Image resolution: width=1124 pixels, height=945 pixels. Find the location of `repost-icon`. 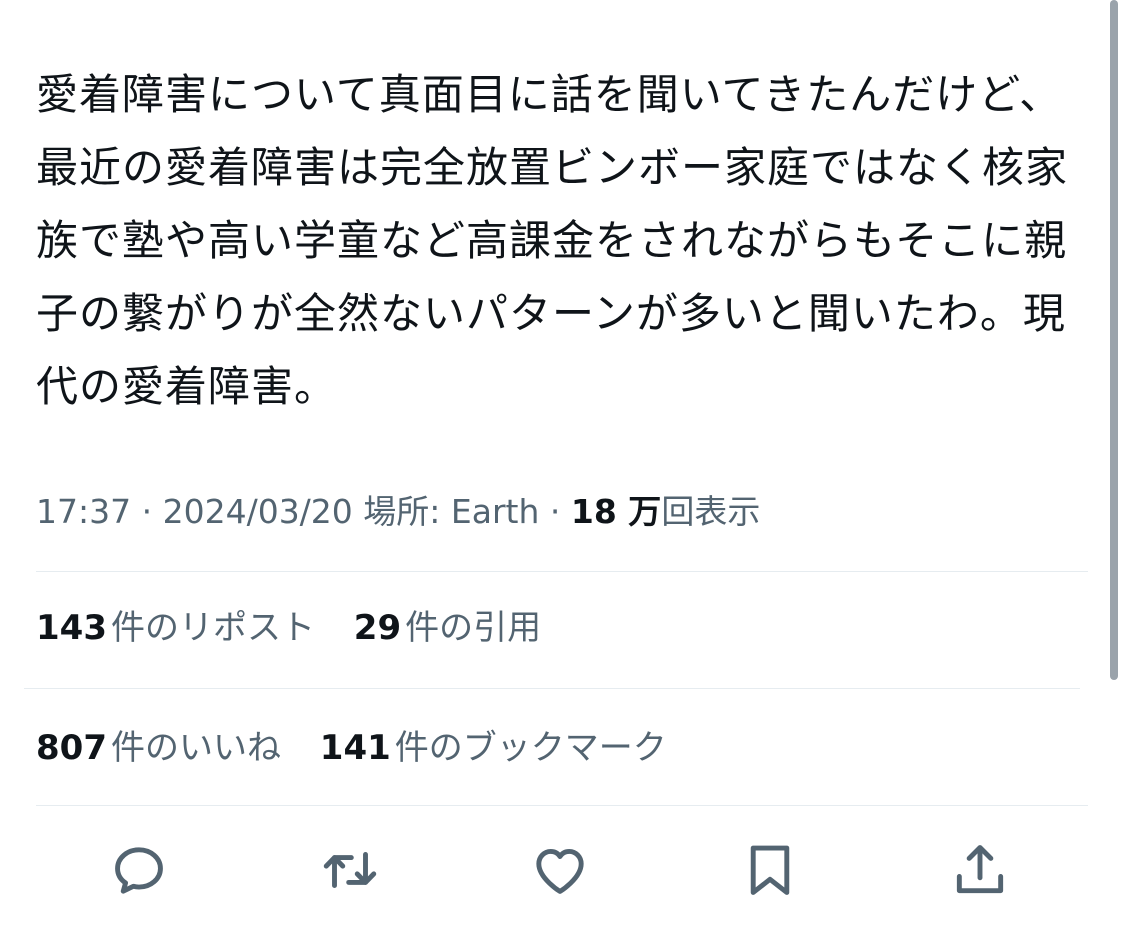

repost-icon is located at coordinates (350, 870).